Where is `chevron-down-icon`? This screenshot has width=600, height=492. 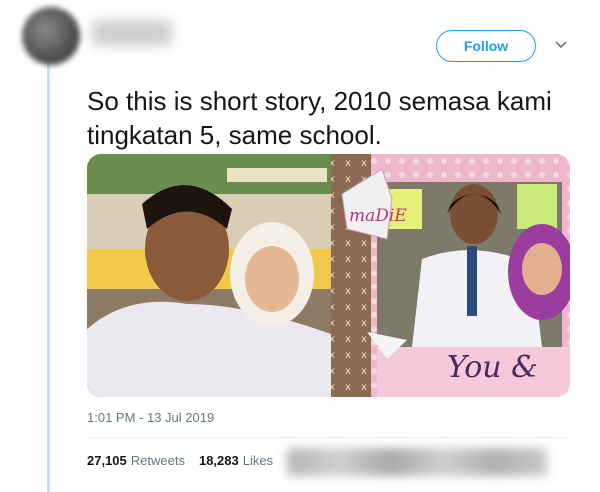
chevron-down-icon is located at coordinates (561, 45).